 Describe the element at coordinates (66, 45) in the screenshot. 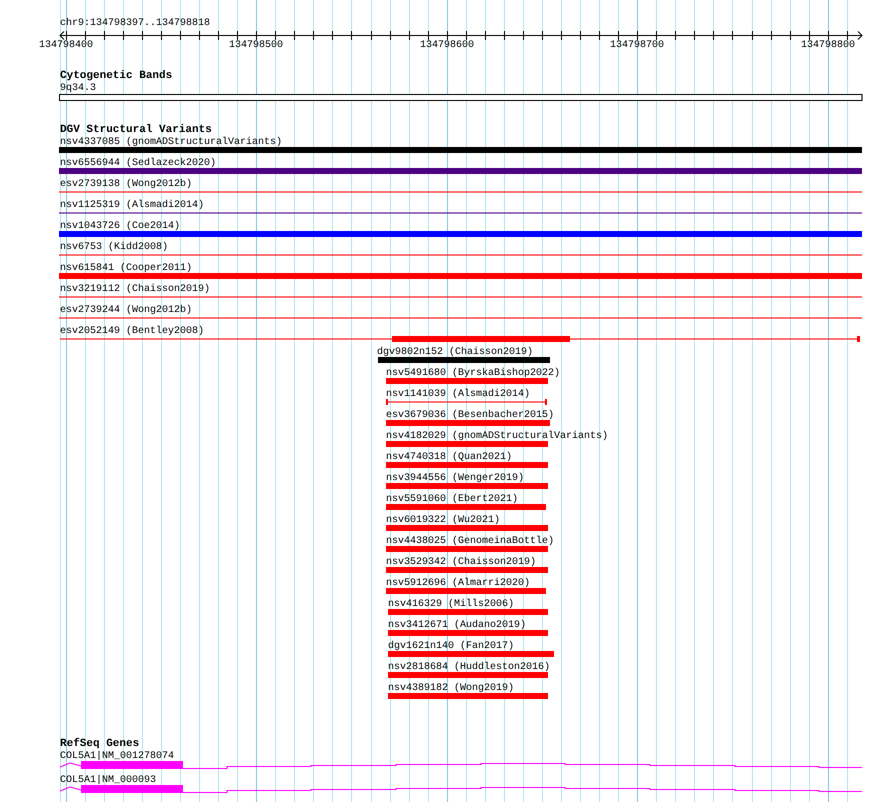

I see `tick-label: 134798400` at that location.